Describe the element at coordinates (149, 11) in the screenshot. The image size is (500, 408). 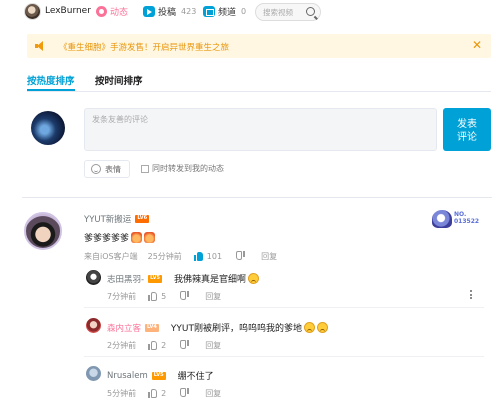
I see `submissions-icon` at that location.